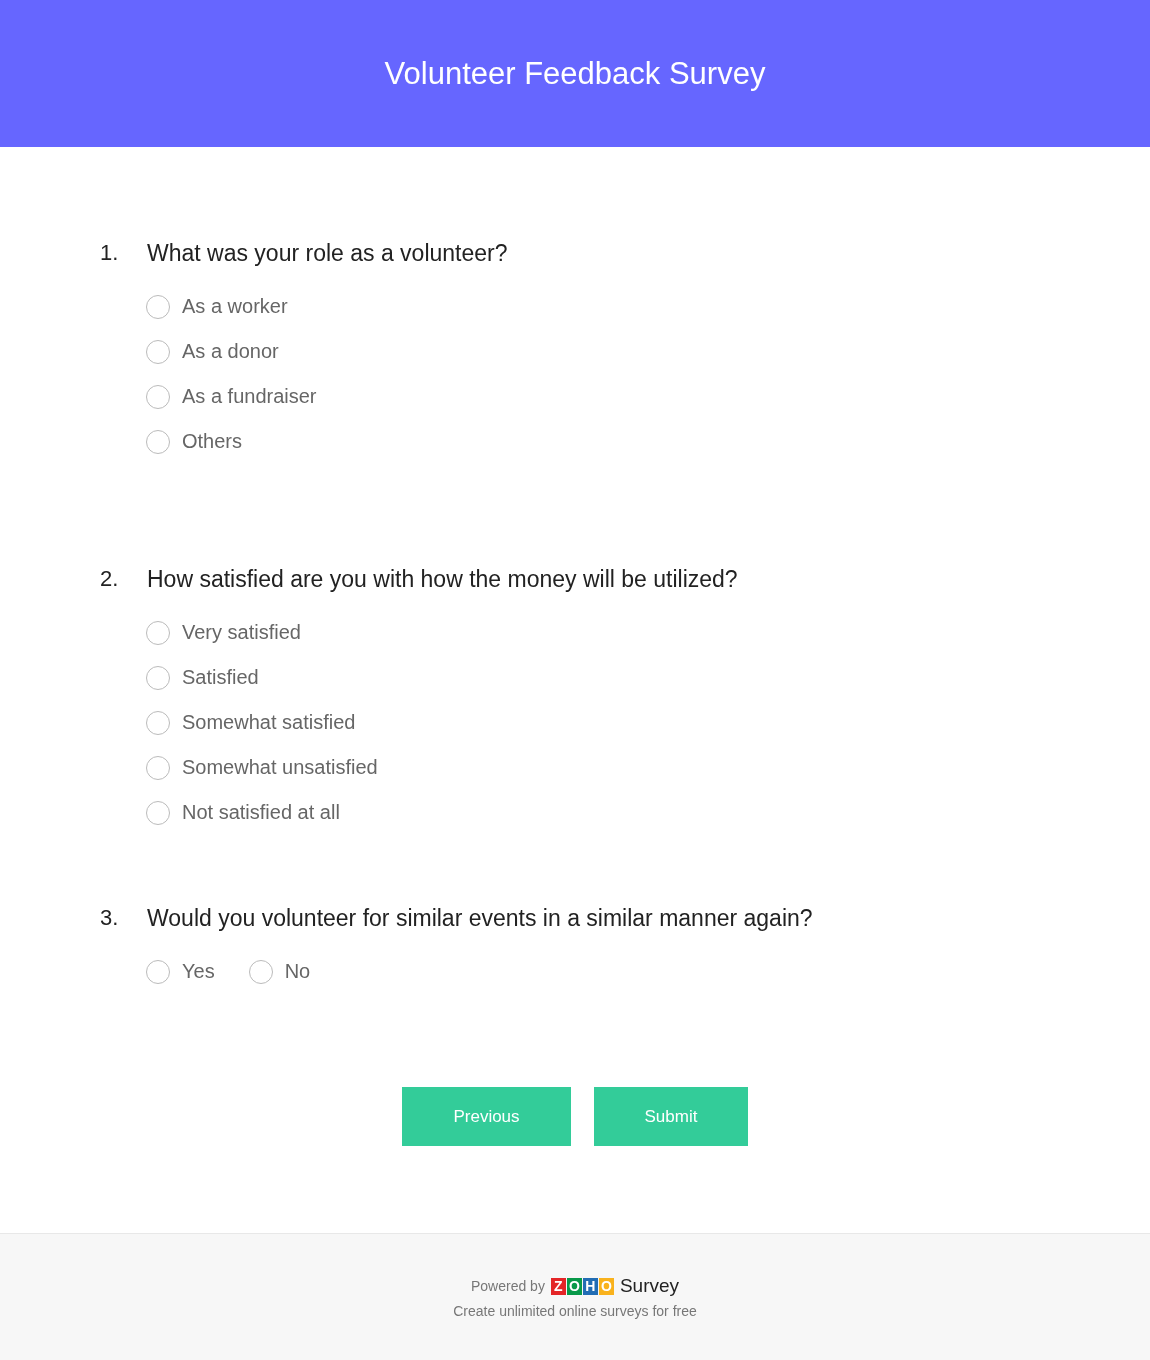 The width and height of the screenshot is (1150, 1360). I want to click on radio-option: Somewhat satisfied, so click(251, 722).